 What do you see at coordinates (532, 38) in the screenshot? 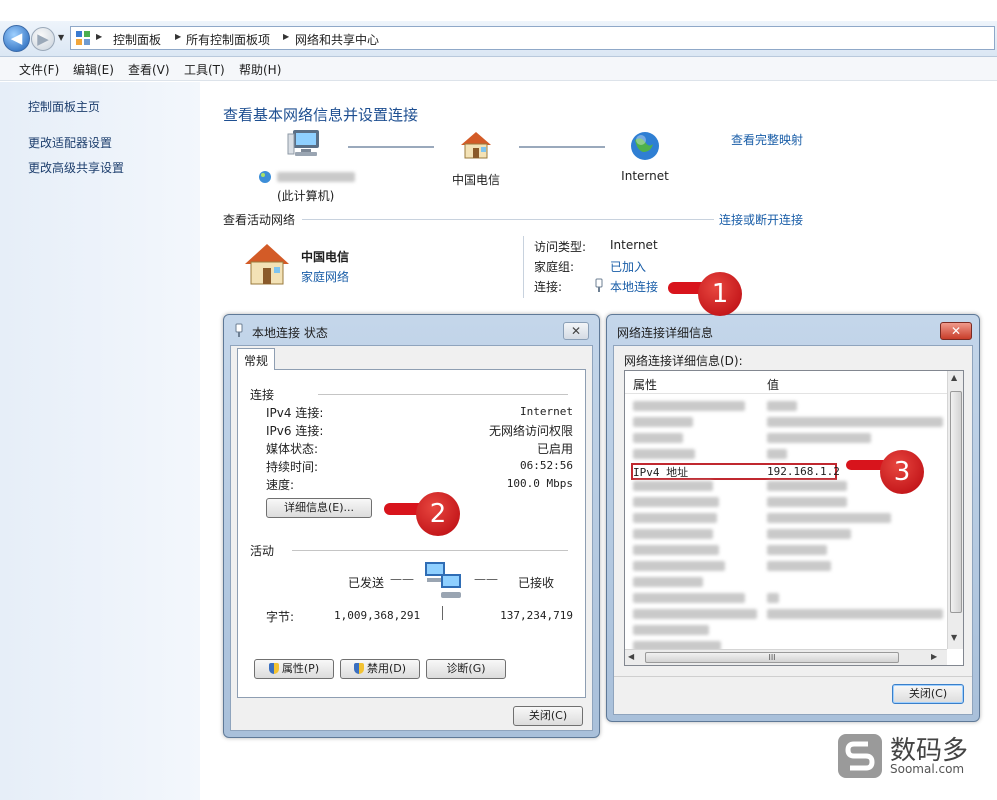
I see `address-field: ▶ 控制面板 ▶ 所有控制面板项 ▶ 网络和共享中心` at bounding box center [532, 38].